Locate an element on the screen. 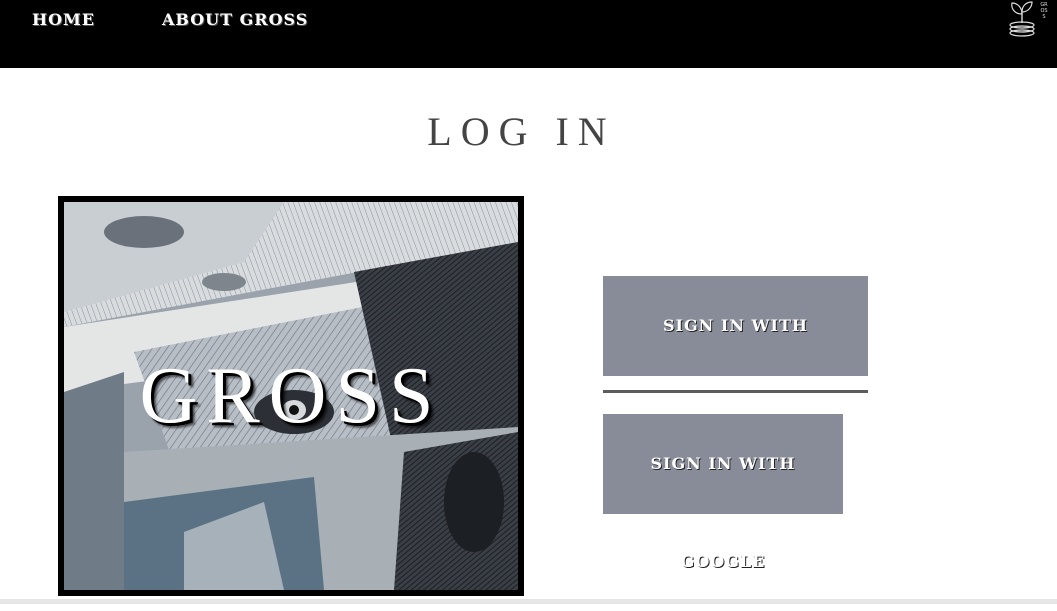 Image resolution: width=1057 pixels, height=611 pixels. divider is located at coordinates (735, 391).